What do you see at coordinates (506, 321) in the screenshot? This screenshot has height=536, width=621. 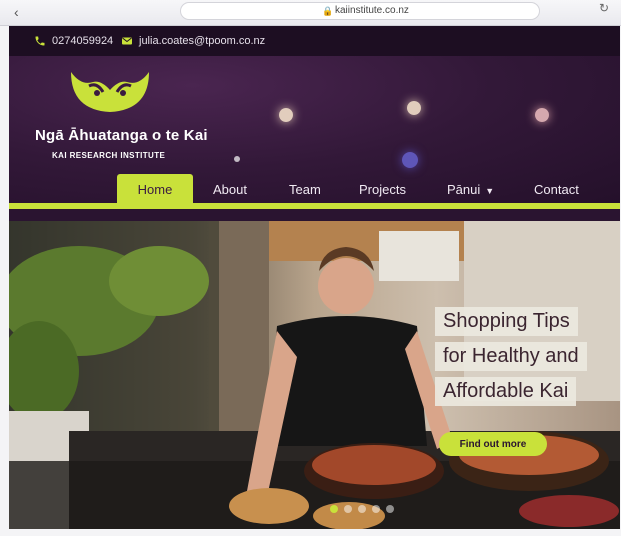 I see `hero-headline-line: Shopping Tips` at bounding box center [506, 321].